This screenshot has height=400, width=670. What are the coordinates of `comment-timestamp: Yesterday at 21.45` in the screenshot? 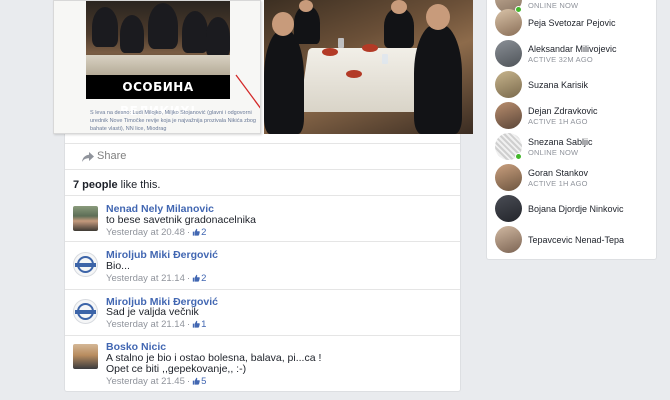 It's located at (145, 381).